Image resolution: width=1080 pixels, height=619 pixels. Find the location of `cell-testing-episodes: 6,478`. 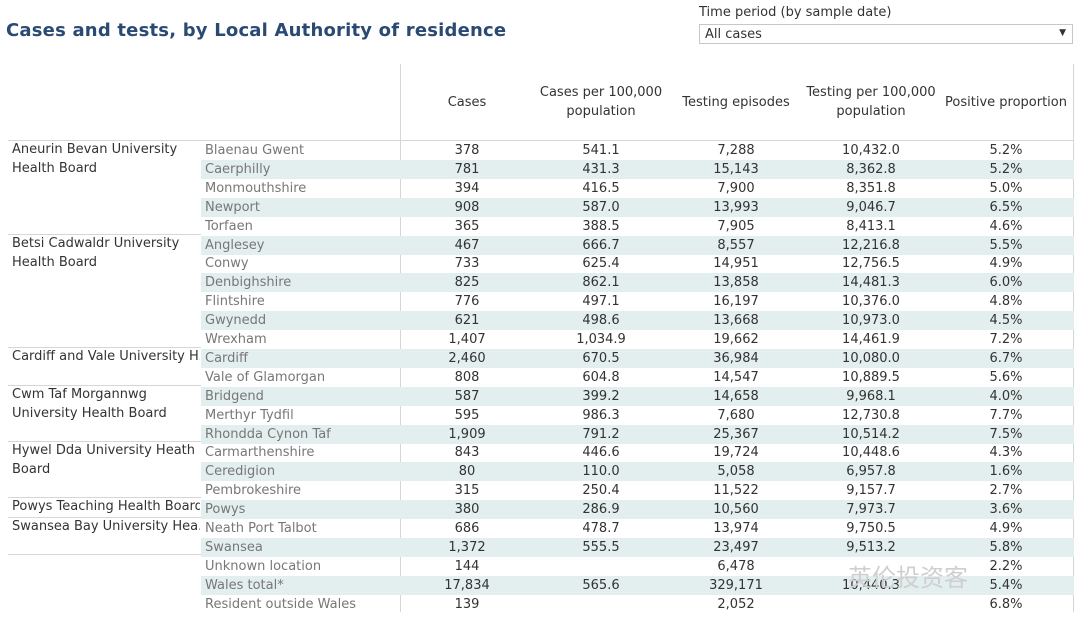

cell-testing-episodes: 6,478 is located at coordinates (736, 566).